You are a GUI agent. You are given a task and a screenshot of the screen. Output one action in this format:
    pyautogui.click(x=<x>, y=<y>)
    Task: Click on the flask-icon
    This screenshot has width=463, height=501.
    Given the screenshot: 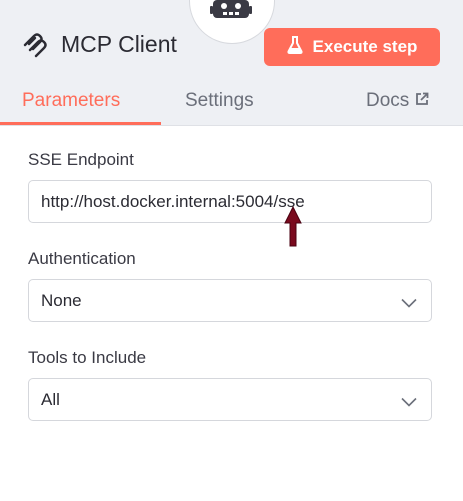 What is the action you would take?
    pyautogui.click(x=294, y=47)
    